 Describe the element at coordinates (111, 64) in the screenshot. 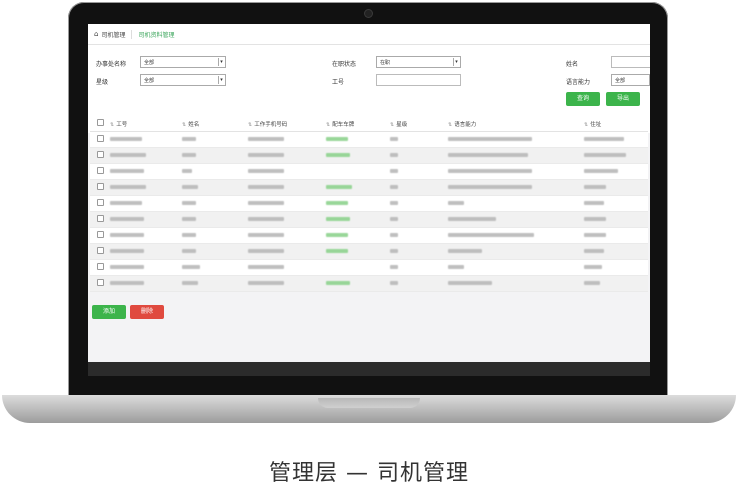

I see `office-label: 办事处名称` at that location.